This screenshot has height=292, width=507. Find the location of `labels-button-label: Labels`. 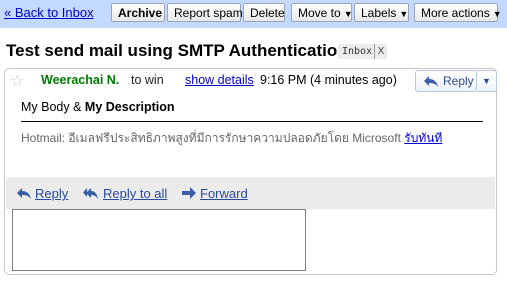

labels-button-label: Labels is located at coordinates (379, 13).